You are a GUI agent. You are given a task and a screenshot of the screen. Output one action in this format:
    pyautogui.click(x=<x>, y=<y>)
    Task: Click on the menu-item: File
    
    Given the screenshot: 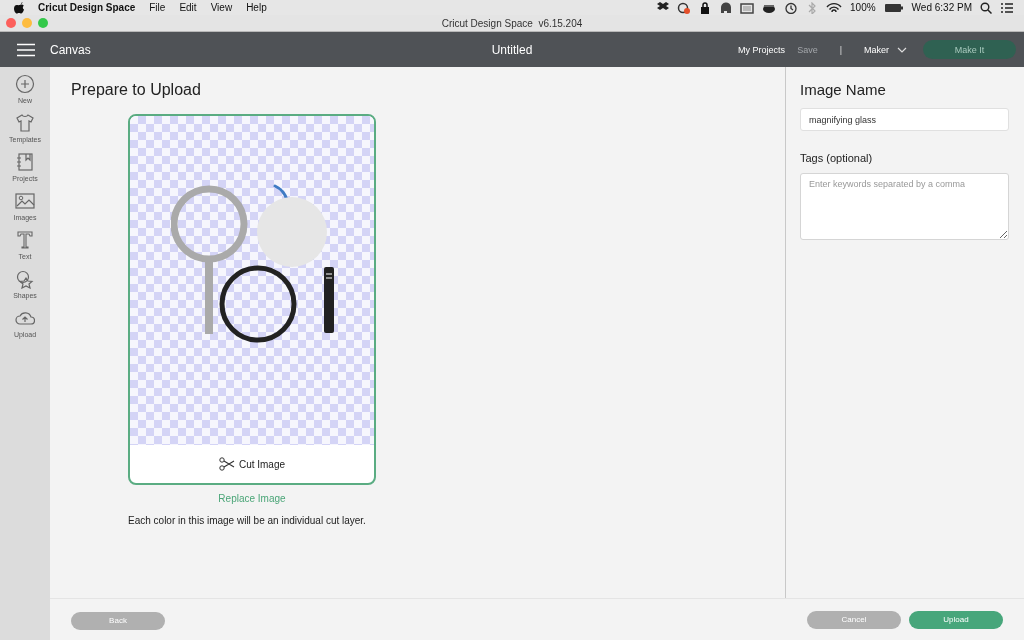 What is the action you would take?
    pyautogui.click(x=157, y=7)
    